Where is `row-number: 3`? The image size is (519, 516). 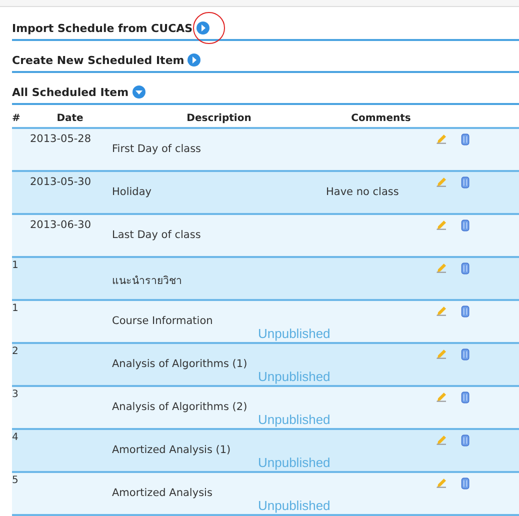 row-number: 3 is located at coordinates (15, 394).